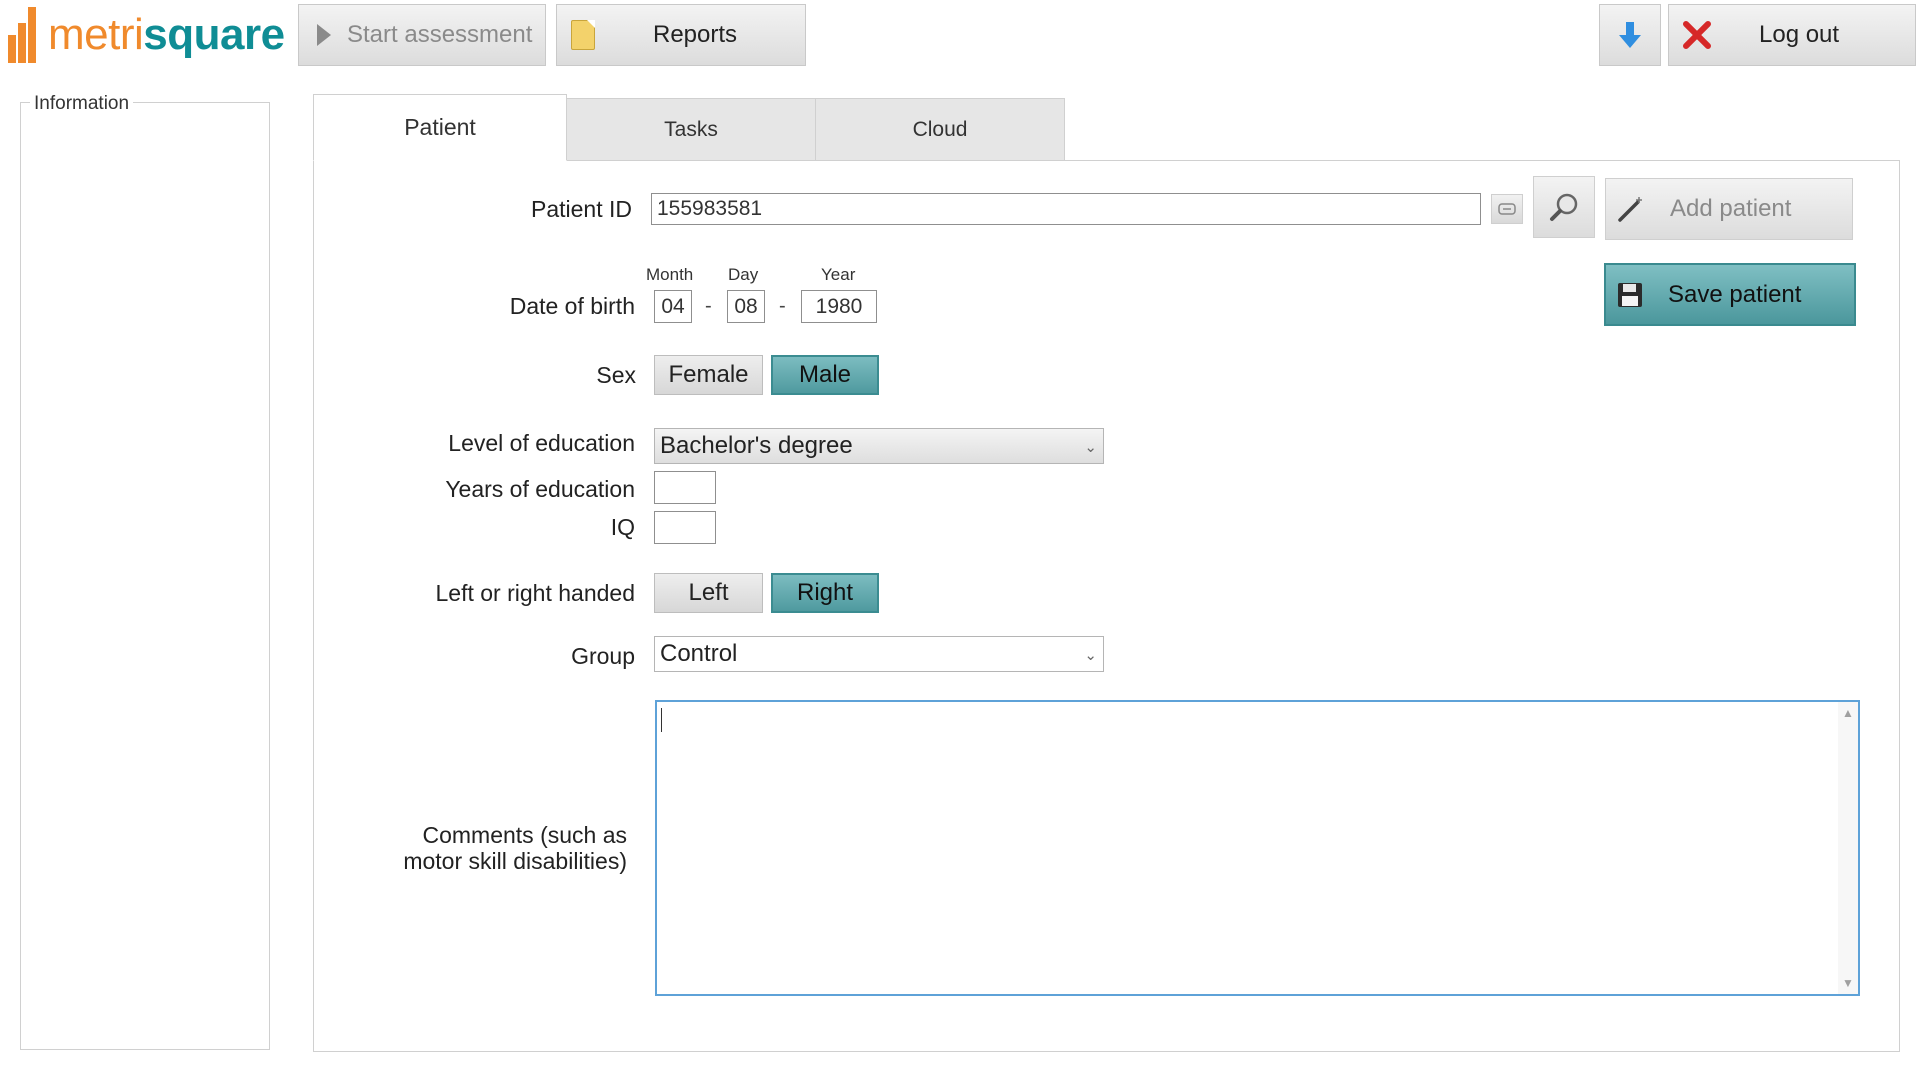 The width and height of the screenshot is (1920, 1080). Describe the element at coordinates (879, 654) in the screenshot. I see `group-select: Control ⌄` at that location.